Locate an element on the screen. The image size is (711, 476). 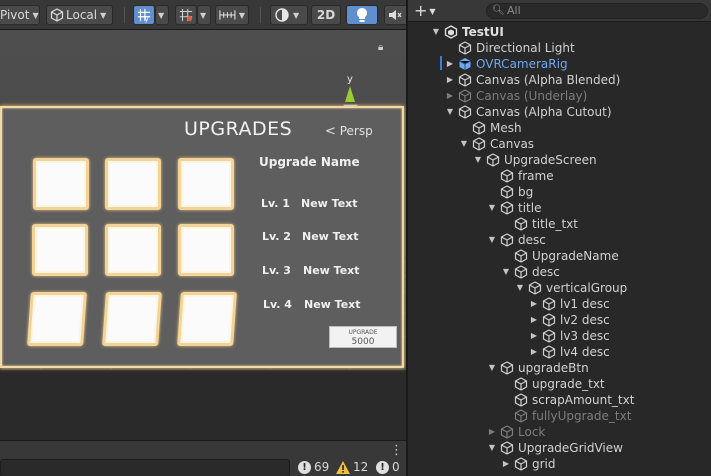
search-icon: 🔍︎ is located at coordinates (498, 10).